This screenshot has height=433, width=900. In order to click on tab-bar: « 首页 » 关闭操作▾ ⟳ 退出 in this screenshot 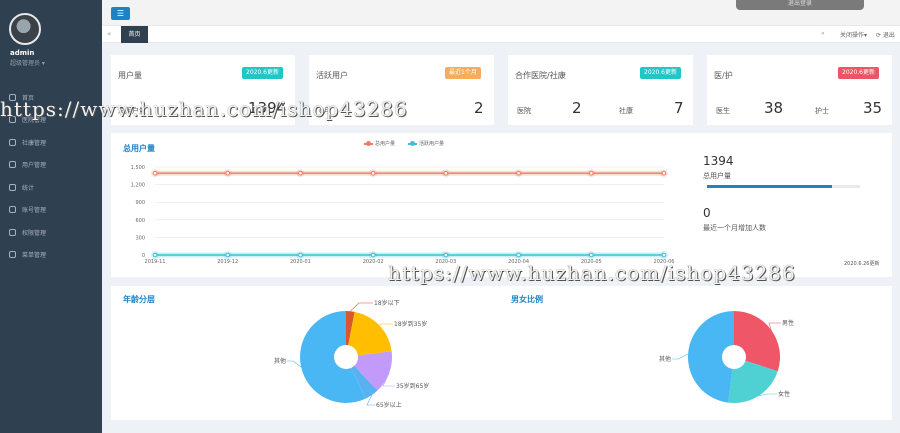, I will do `click(501, 34)`.